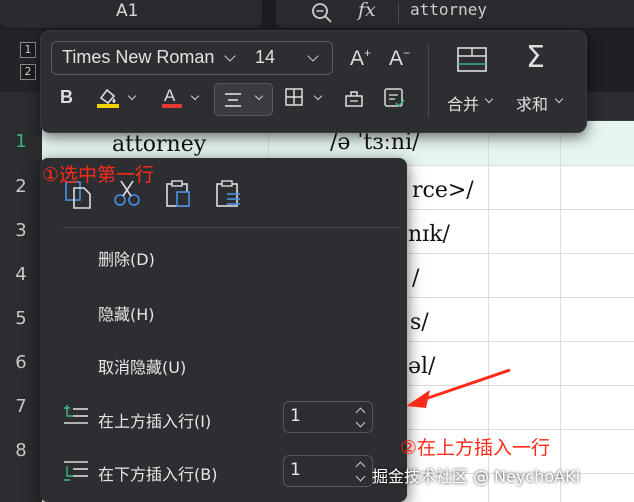 The image size is (634, 502). What do you see at coordinates (126, 313) in the screenshot?
I see `menu-item-hide: 隐藏(H)` at bounding box center [126, 313].